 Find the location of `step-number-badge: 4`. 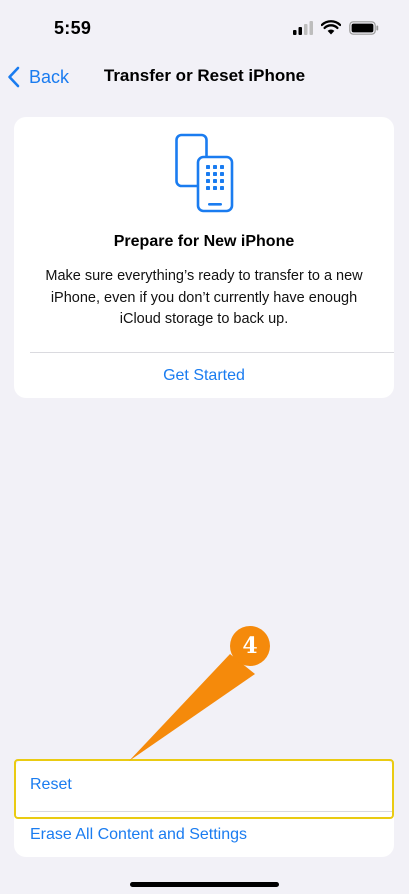

step-number-badge: 4 is located at coordinates (250, 646).